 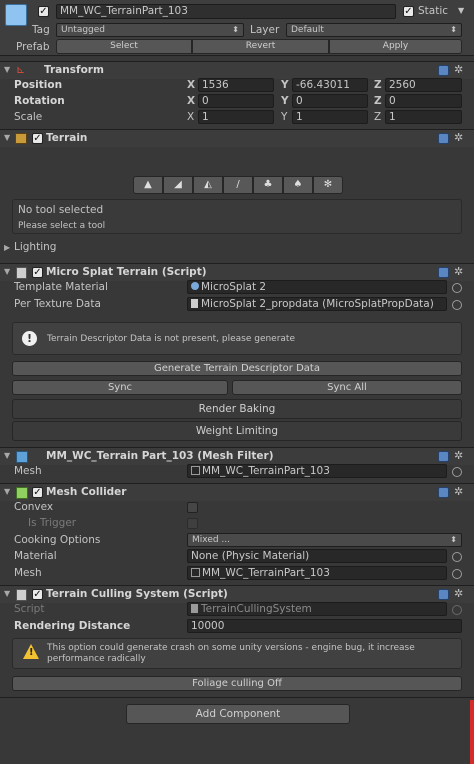 I want to click on layer-dropdown: Default ⬍, so click(x=374, y=30).